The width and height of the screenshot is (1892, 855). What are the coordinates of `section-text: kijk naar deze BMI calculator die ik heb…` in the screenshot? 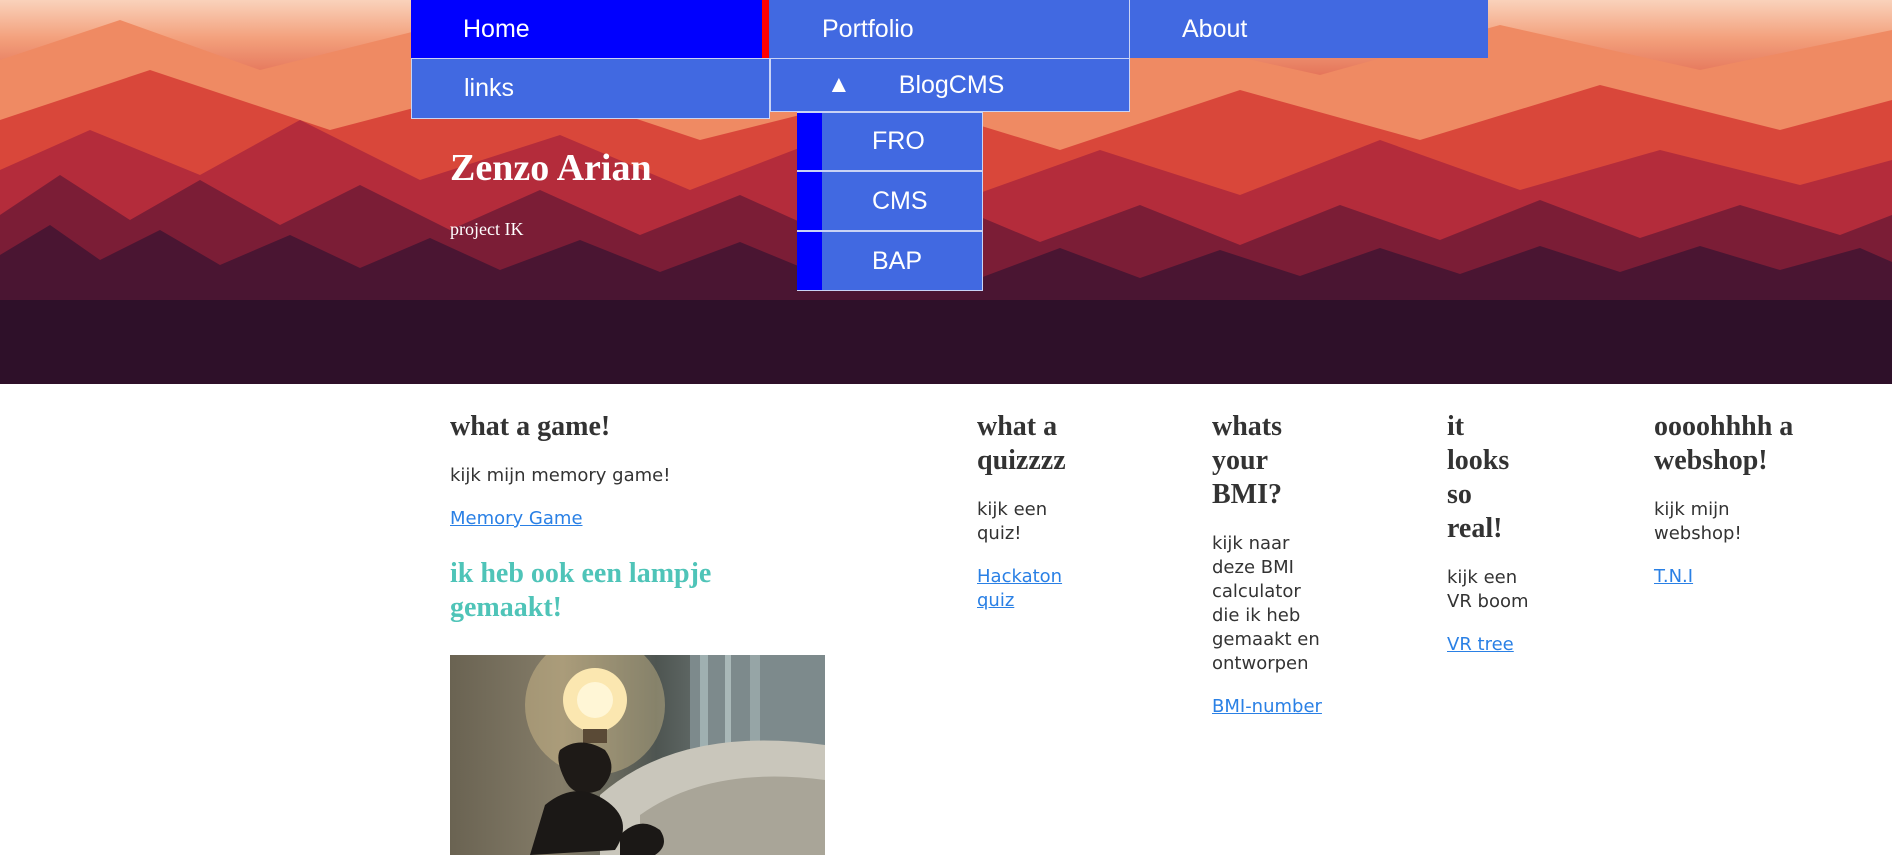 It's located at (1266, 603).